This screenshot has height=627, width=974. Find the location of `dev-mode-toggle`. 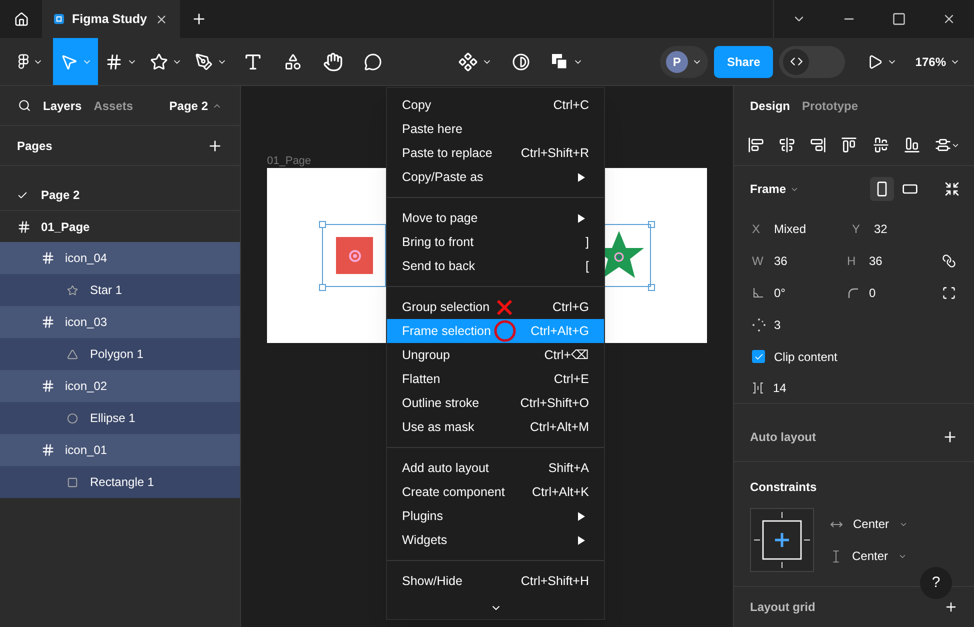

dev-mode-toggle is located at coordinates (812, 62).